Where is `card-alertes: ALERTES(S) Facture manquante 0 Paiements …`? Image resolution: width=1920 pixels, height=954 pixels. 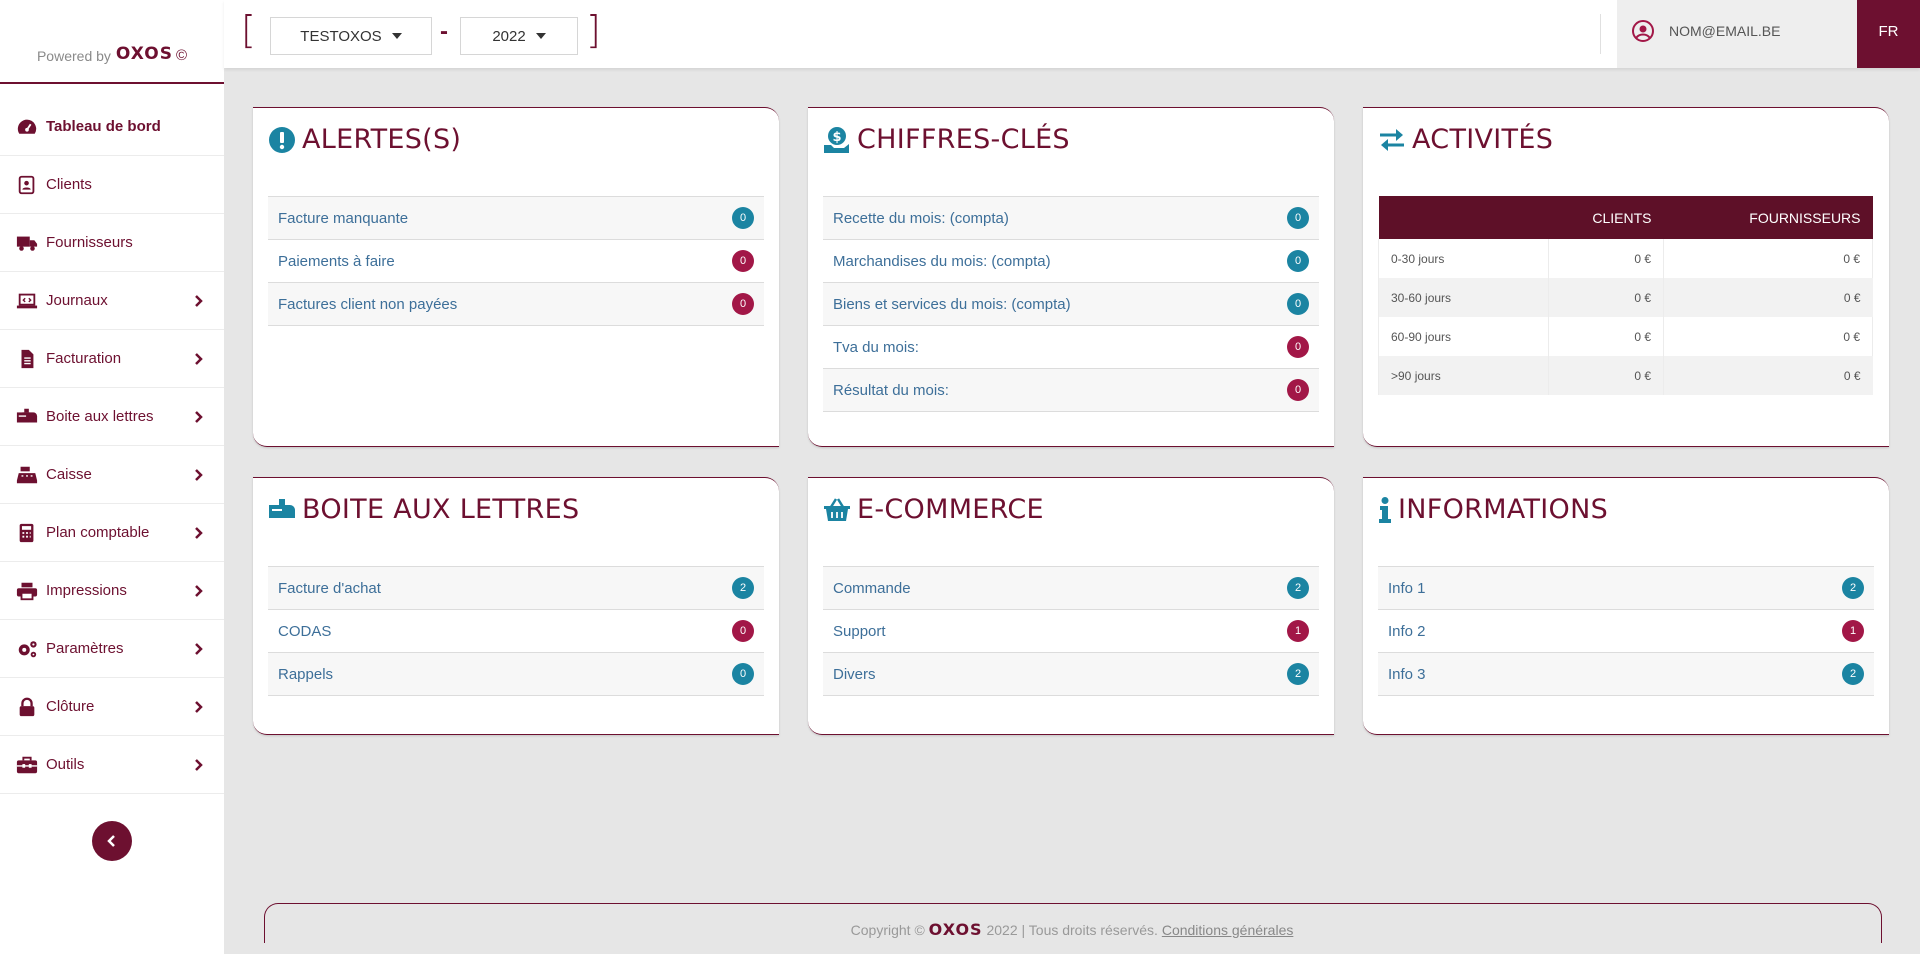 card-alertes: ALERTES(S) Facture manquante 0 Paiements … is located at coordinates (516, 277).